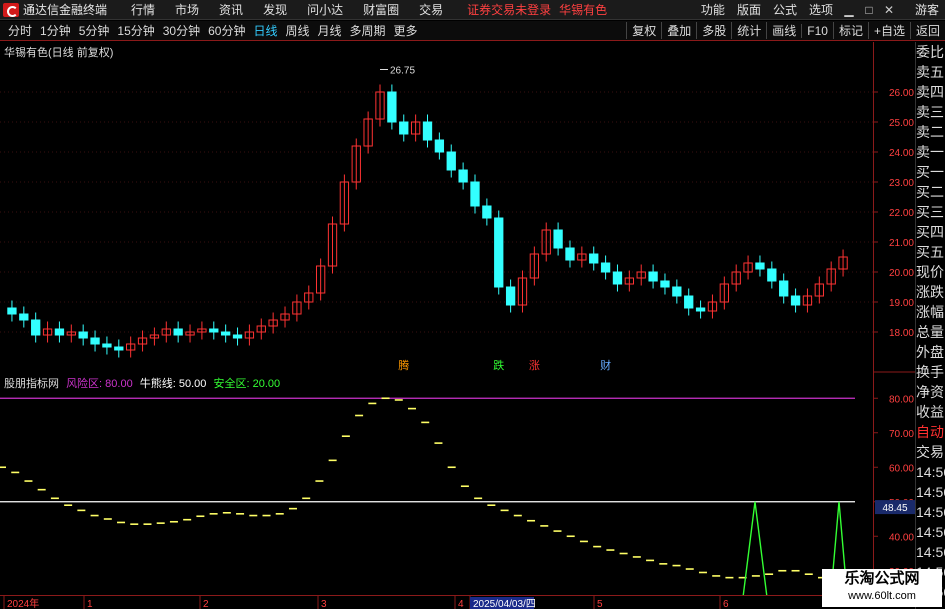  Describe the element at coordinates (534, 365) in the screenshot. I see `event-marker: 涨` at that location.